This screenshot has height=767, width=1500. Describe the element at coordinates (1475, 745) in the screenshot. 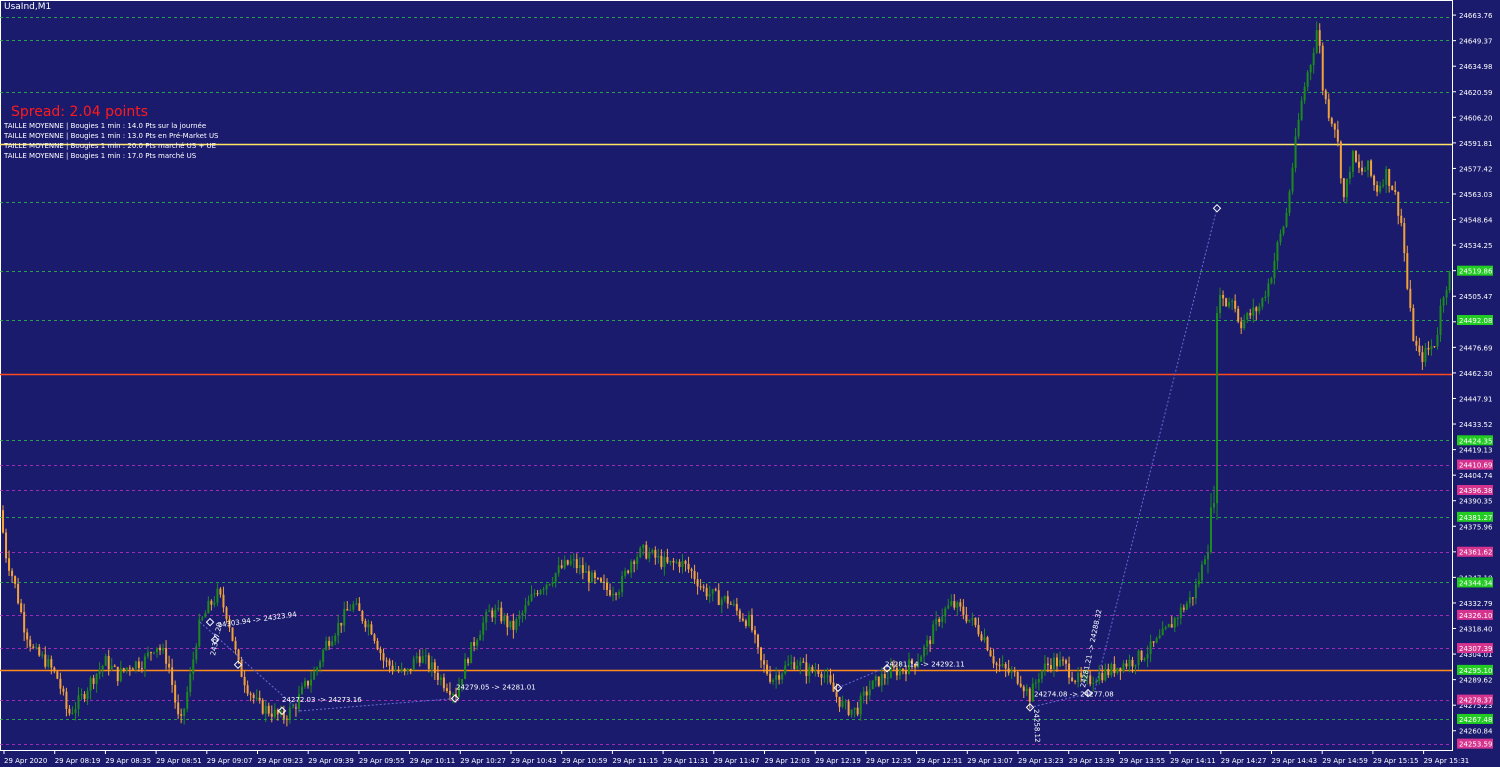

I see `level-label: 24253.59` at that location.